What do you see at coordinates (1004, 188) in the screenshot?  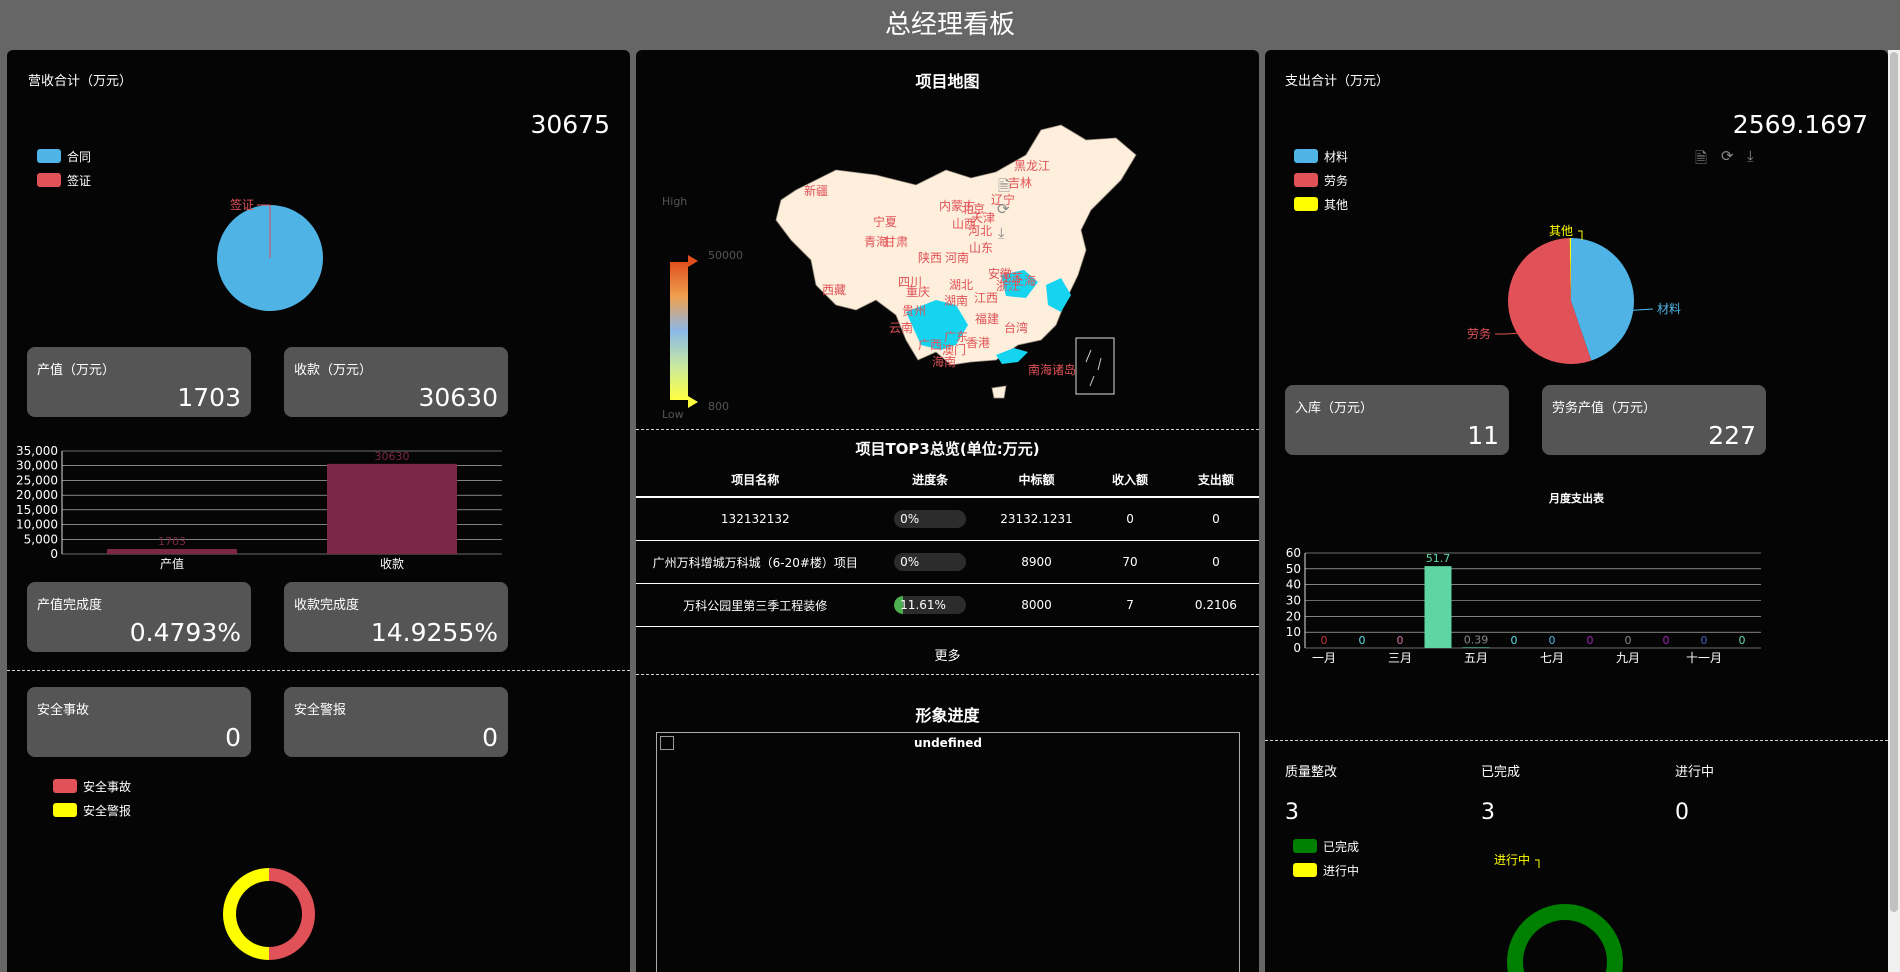 I see `save-as-image-icon: 🗎` at bounding box center [1004, 188].